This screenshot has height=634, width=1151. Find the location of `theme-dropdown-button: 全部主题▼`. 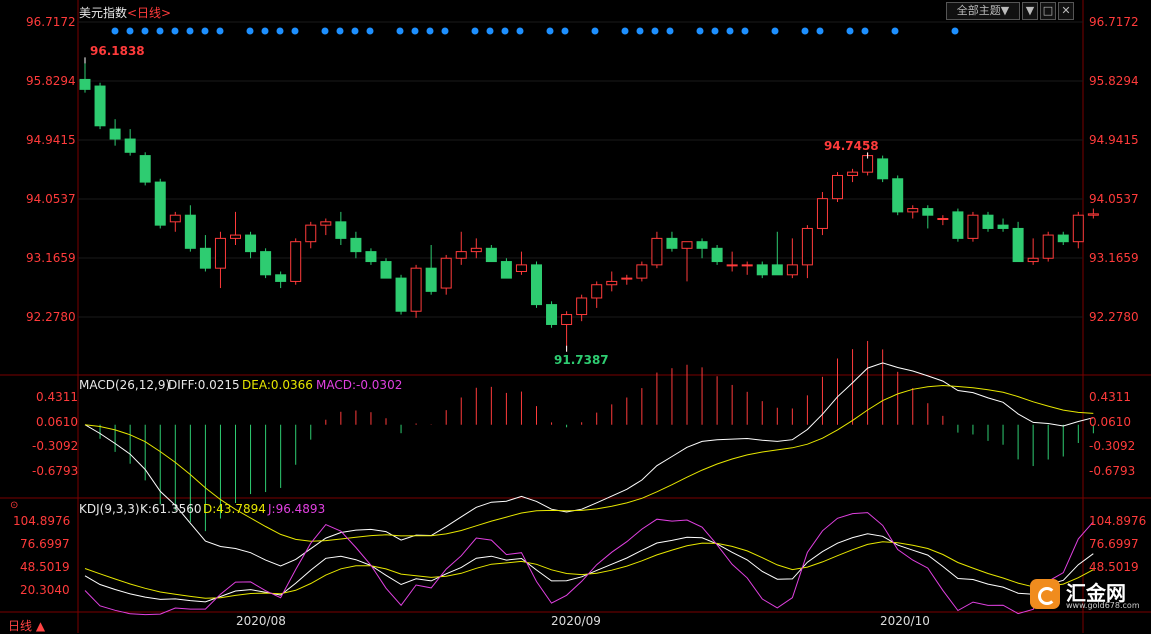

theme-dropdown-button: 全部主题▼ is located at coordinates (983, 11).